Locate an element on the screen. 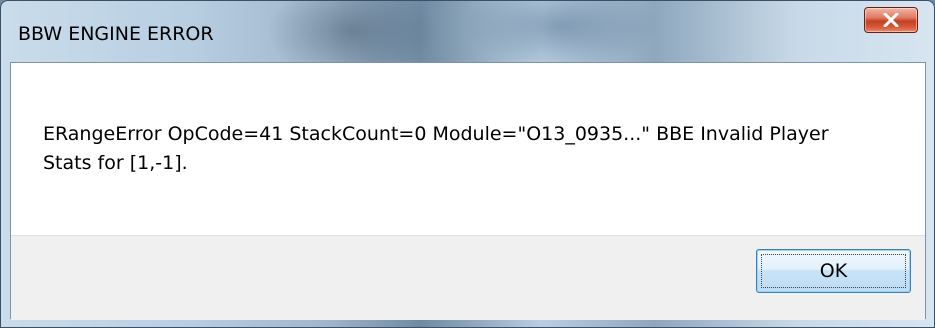 This screenshot has width=935, height=328. ok-button: OK is located at coordinates (833, 271).